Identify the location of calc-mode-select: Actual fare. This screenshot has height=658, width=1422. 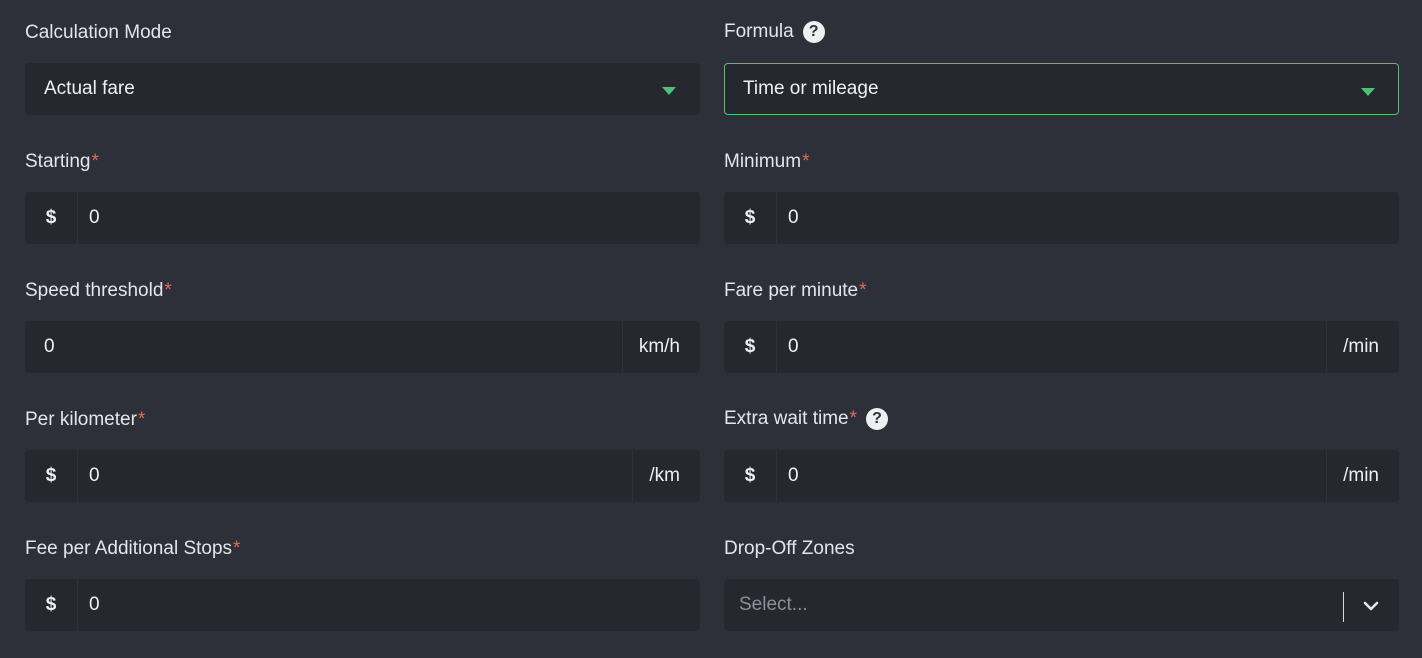
(362, 89).